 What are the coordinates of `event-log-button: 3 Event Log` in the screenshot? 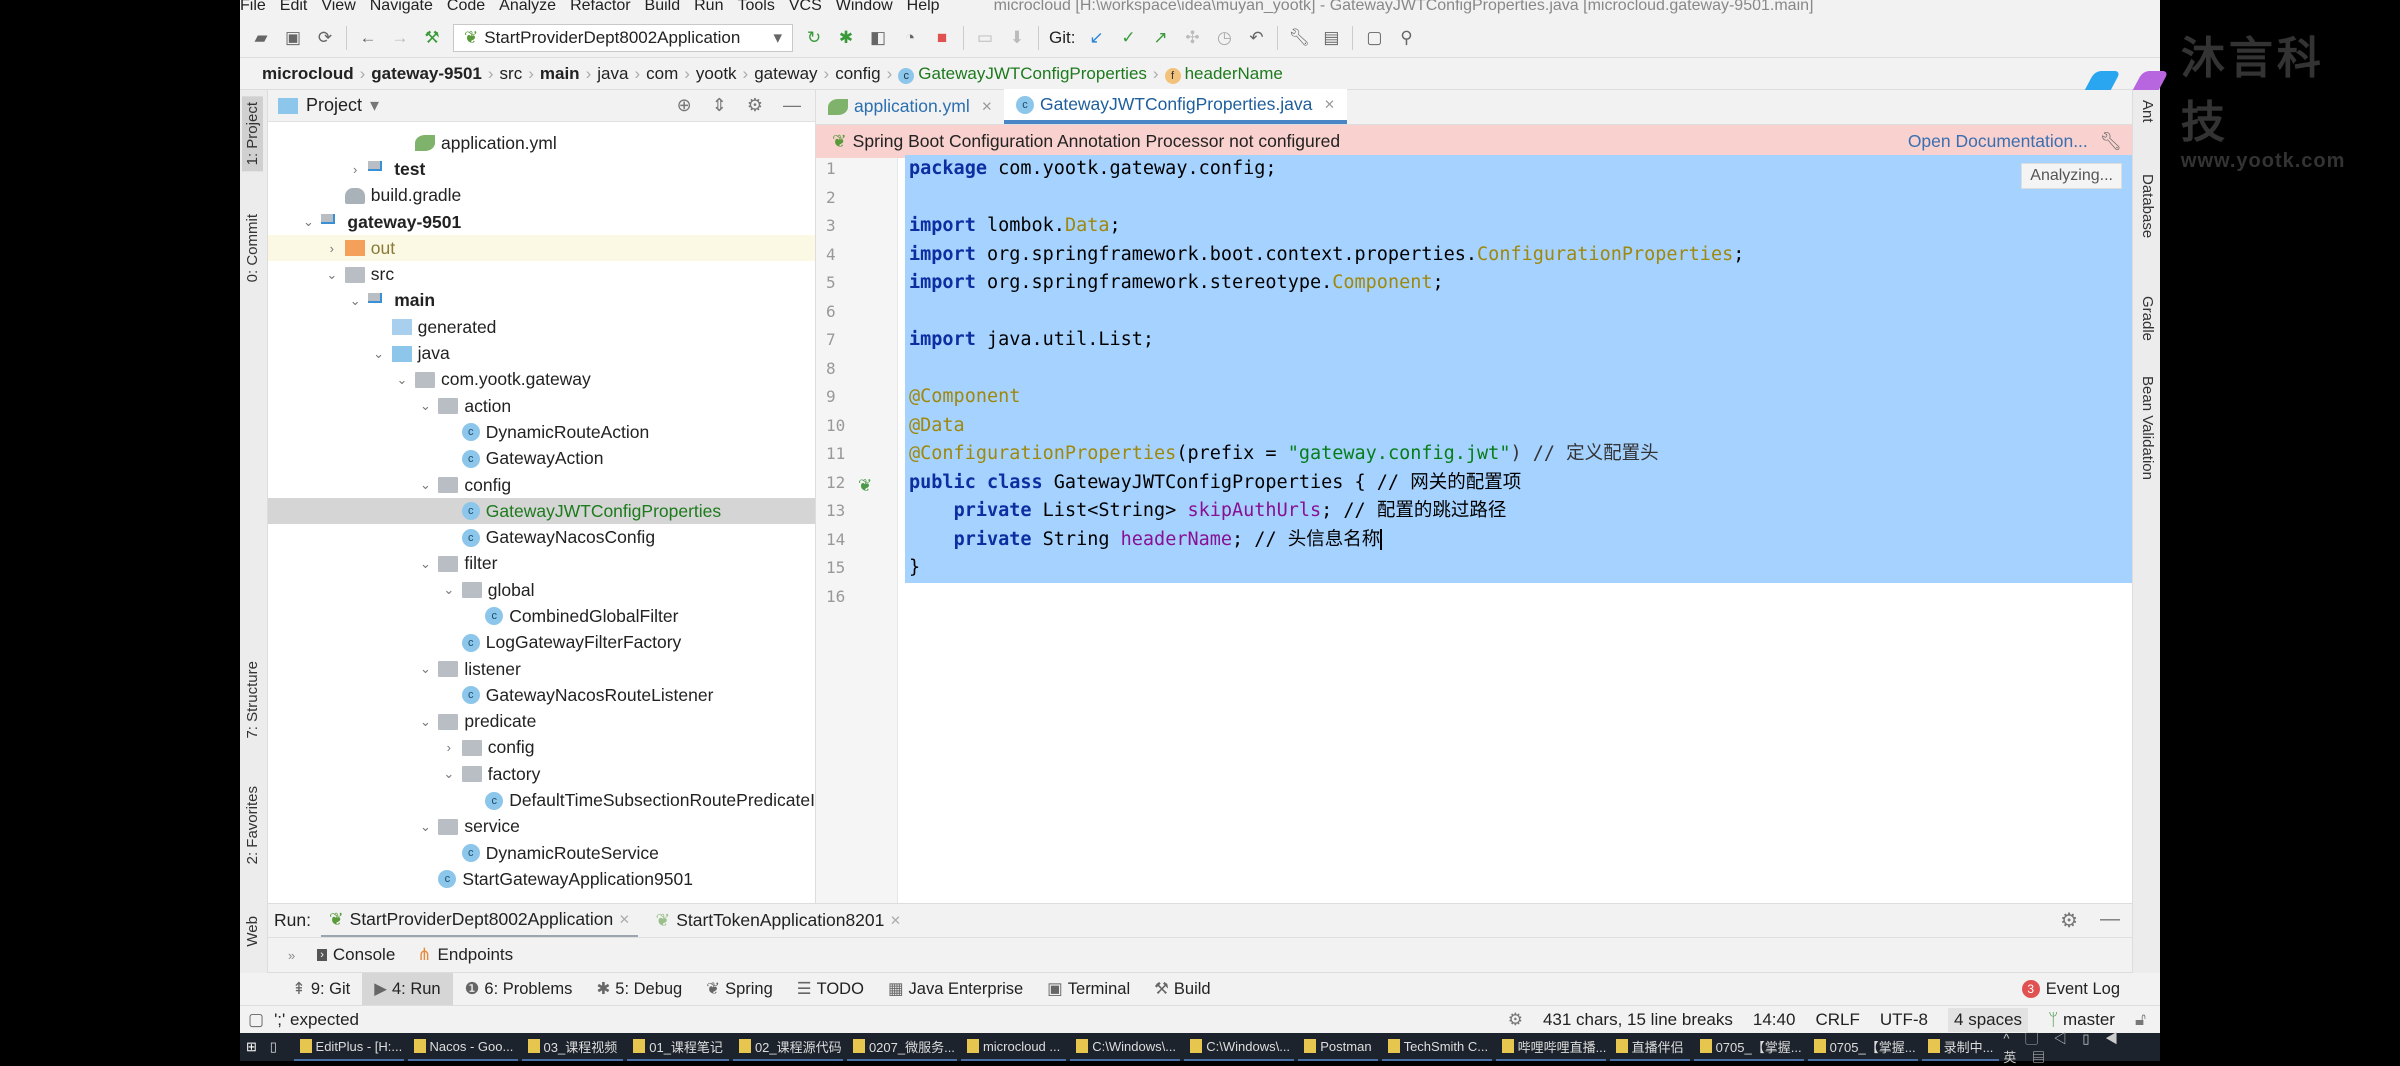 It's located at (2090, 989).